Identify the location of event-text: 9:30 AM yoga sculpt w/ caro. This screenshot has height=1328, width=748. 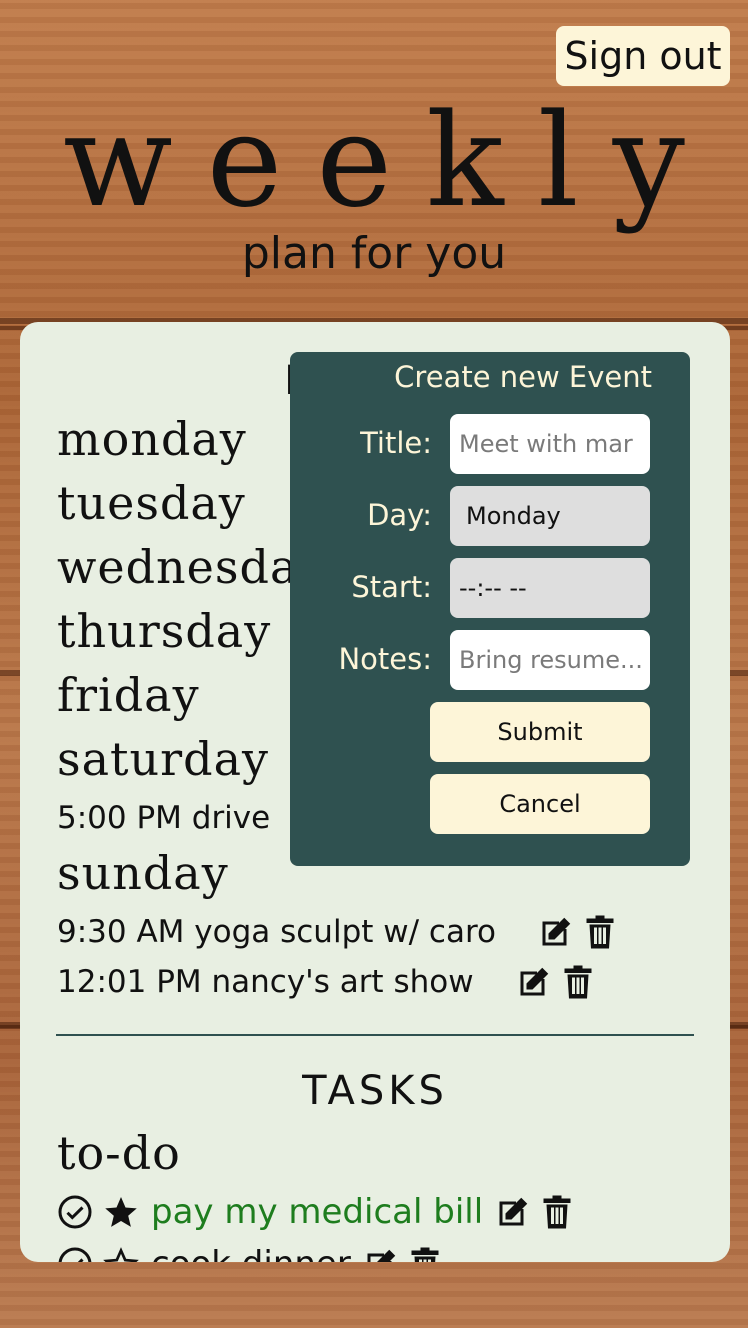
(276, 932).